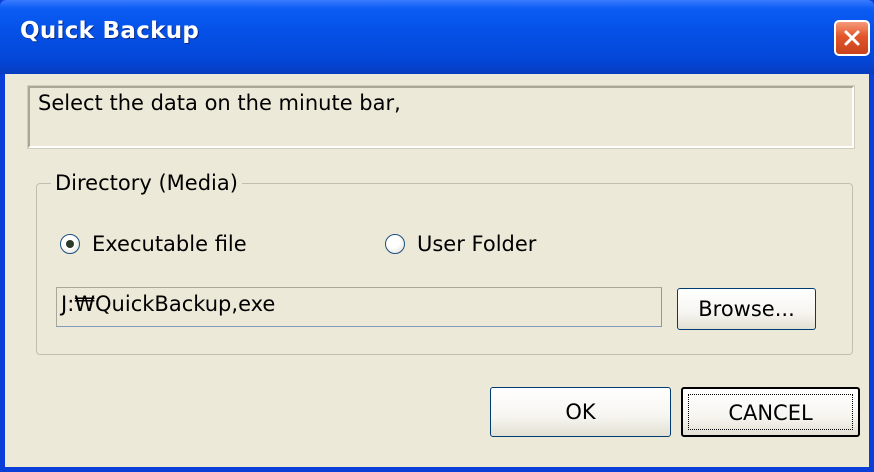 This screenshot has height=472, width=874. What do you see at coordinates (219, 103) in the screenshot?
I see `message-text: Select the data on the minute bar,` at bounding box center [219, 103].